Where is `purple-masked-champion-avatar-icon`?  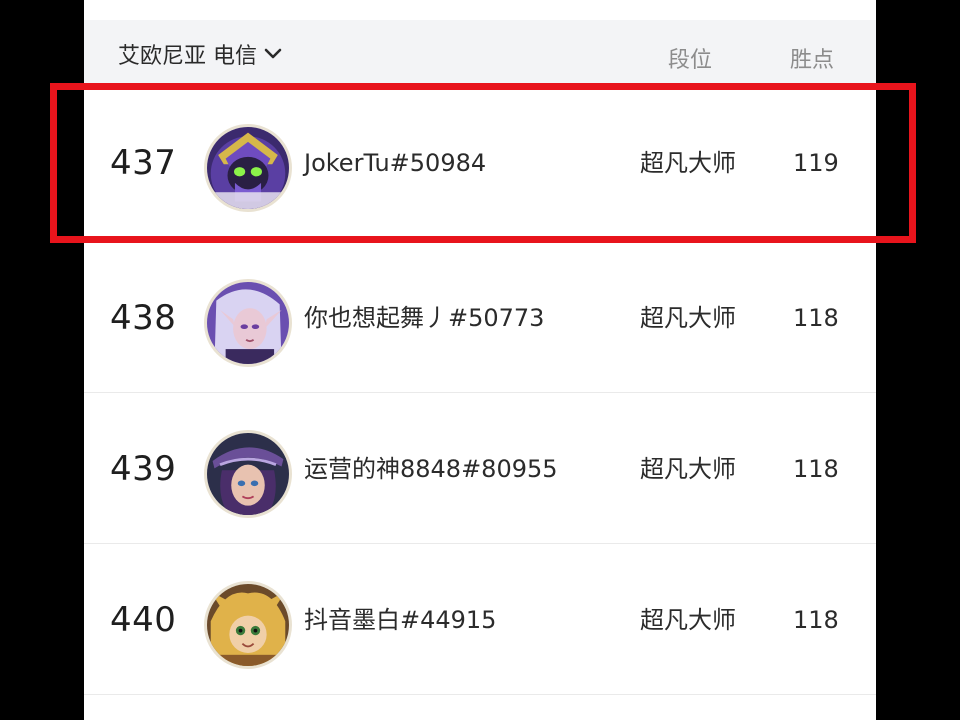 purple-masked-champion-avatar-icon is located at coordinates (248, 168).